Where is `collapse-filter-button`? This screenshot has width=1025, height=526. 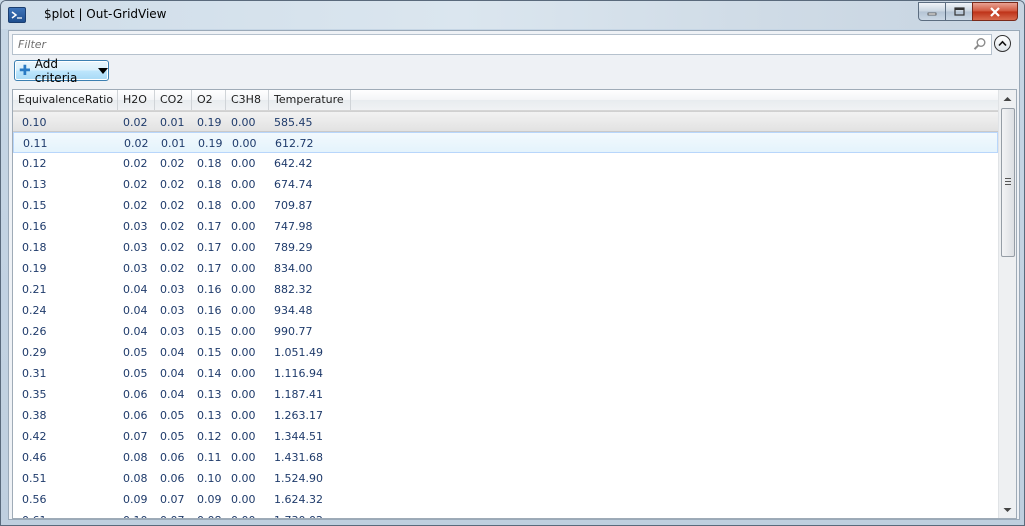 collapse-filter-button is located at coordinates (1002, 43).